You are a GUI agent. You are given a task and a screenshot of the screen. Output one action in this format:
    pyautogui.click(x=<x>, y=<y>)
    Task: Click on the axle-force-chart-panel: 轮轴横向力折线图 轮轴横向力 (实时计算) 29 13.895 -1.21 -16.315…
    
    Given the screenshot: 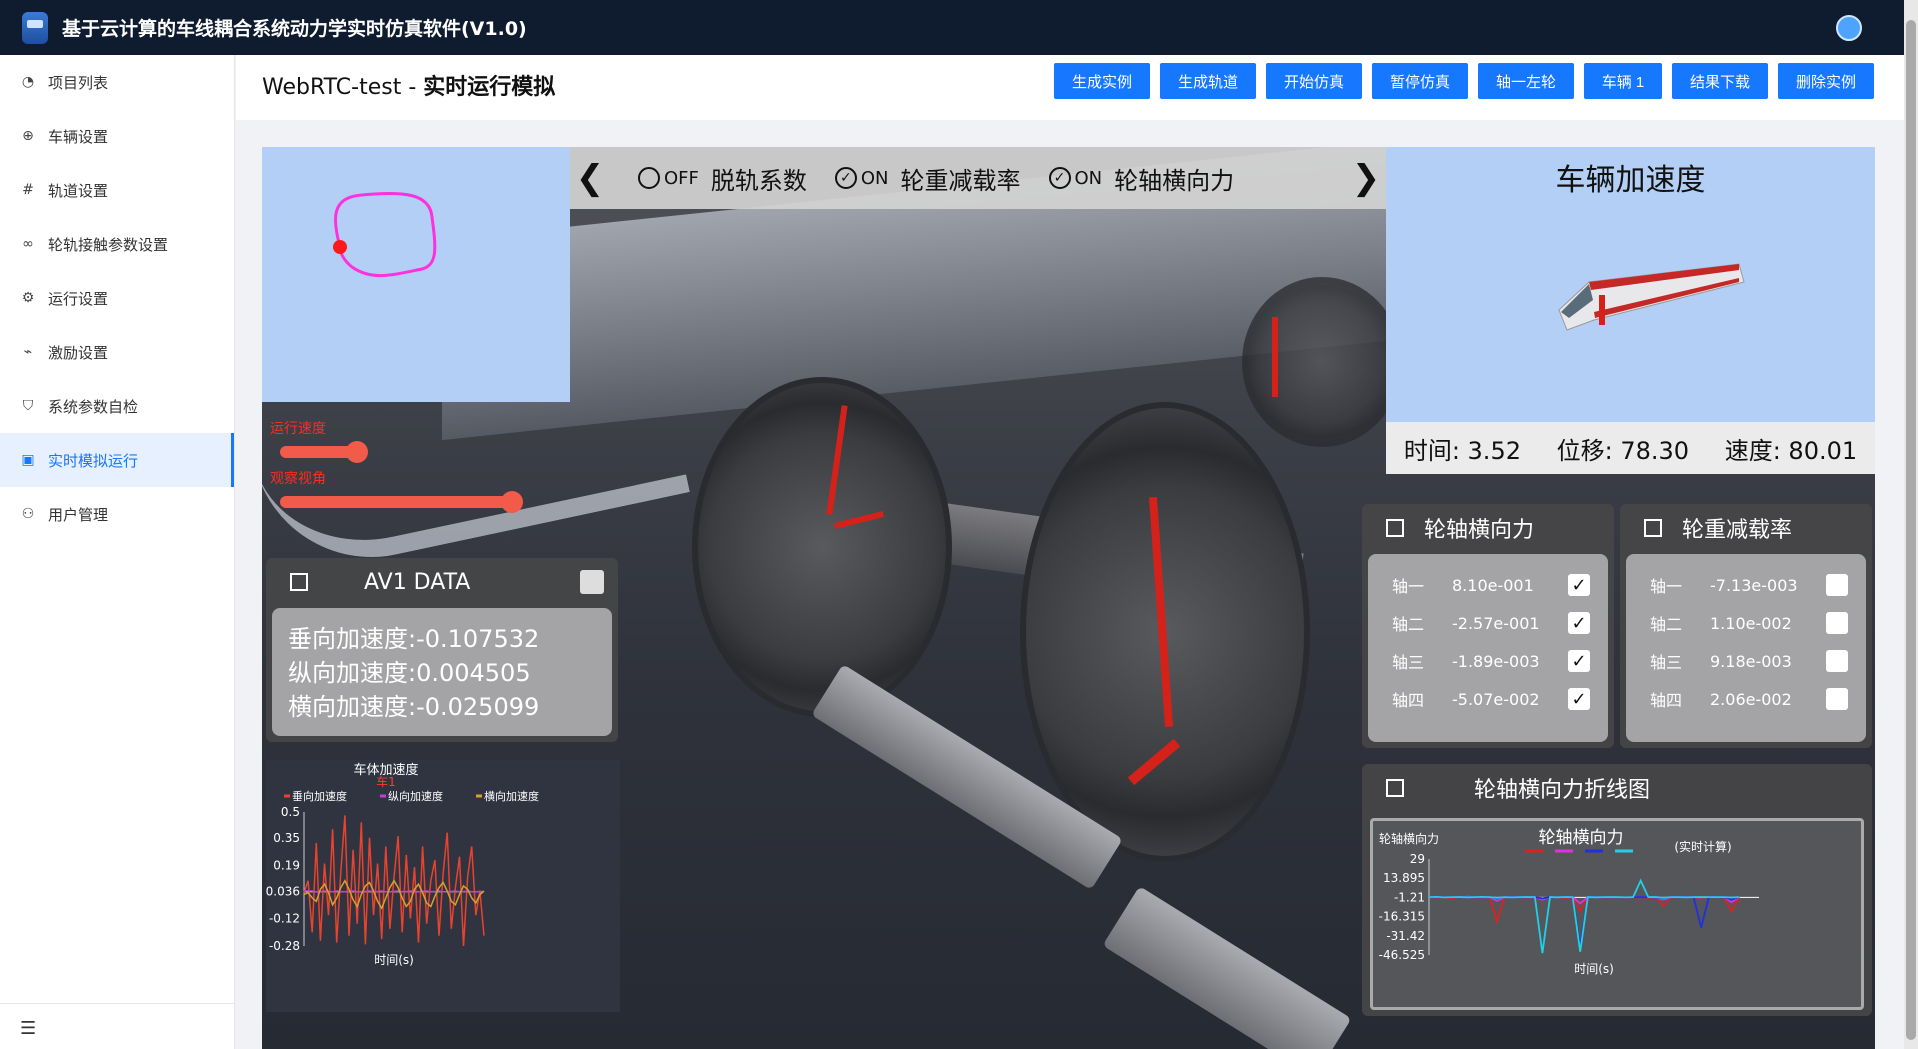 What is the action you would take?
    pyautogui.click(x=1617, y=890)
    